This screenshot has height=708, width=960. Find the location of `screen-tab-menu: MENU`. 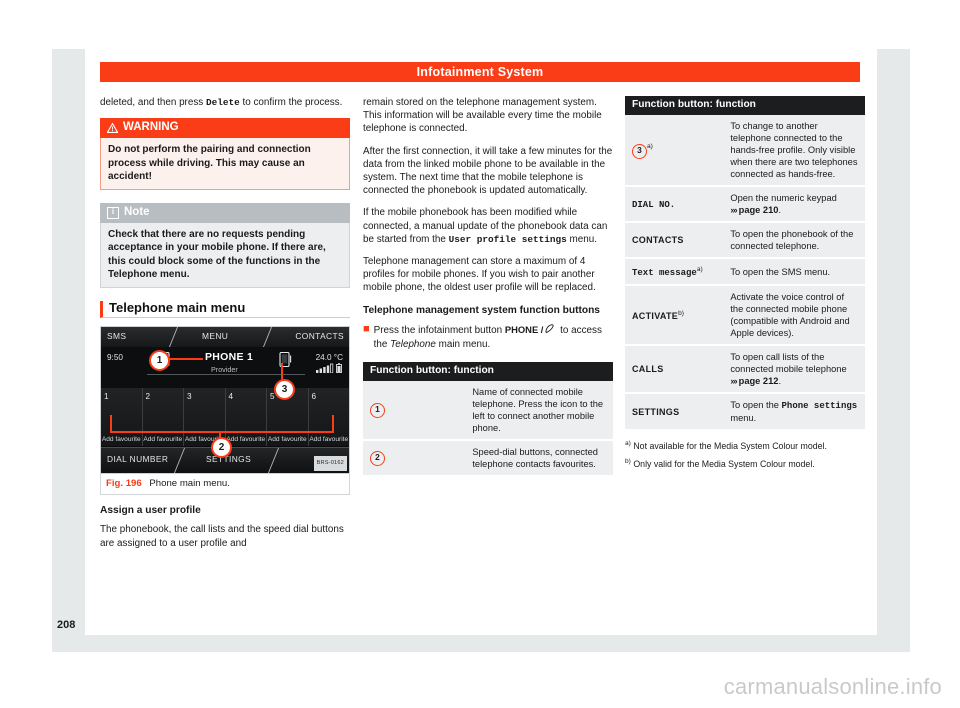

screen-tab-menu: MENU is located at coordinates (215, 336).